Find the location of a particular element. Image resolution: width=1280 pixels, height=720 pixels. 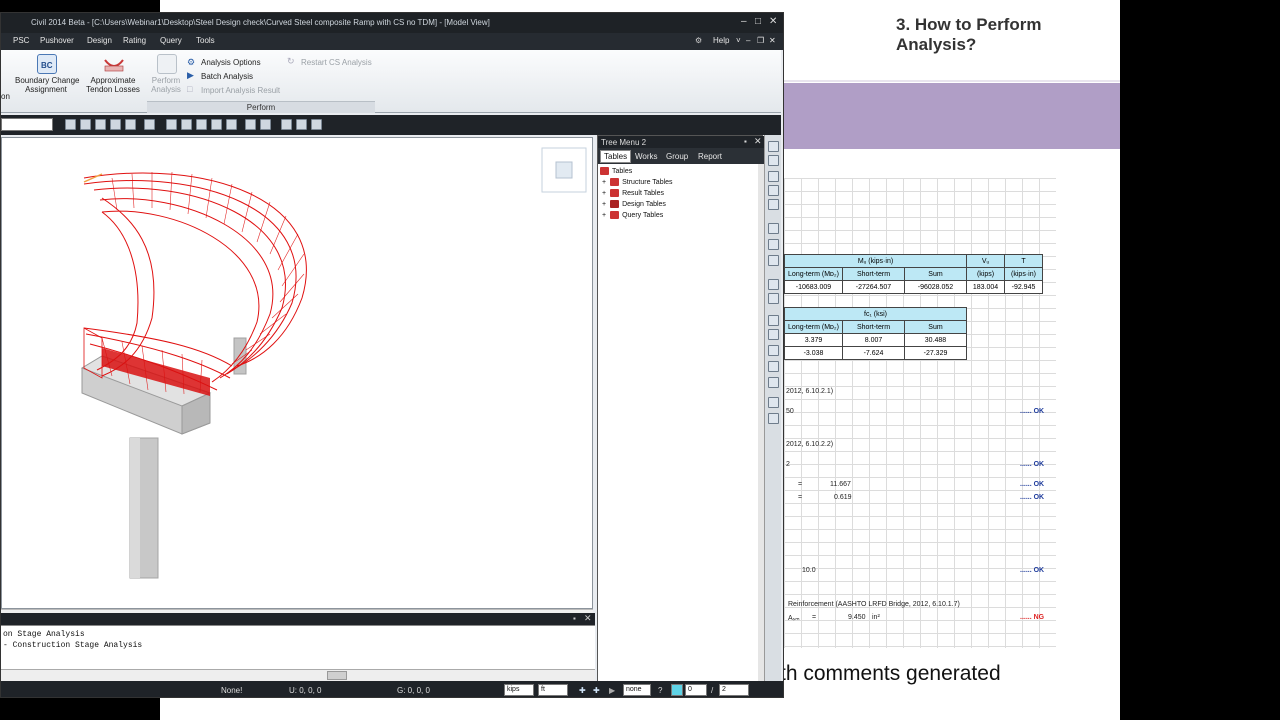

menu-tools: Tools is located at coordinates (205, 40).